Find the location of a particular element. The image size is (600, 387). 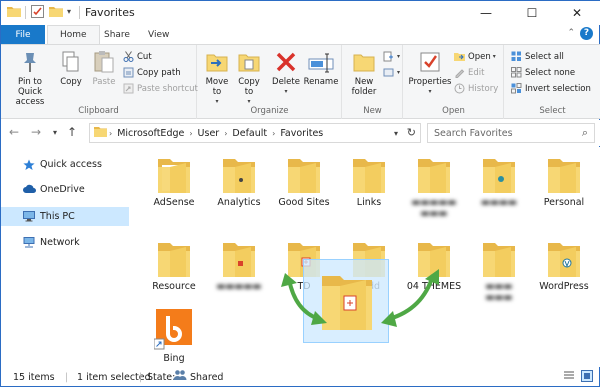

maximize-button: ☐ is located at coordinates (532, 13).